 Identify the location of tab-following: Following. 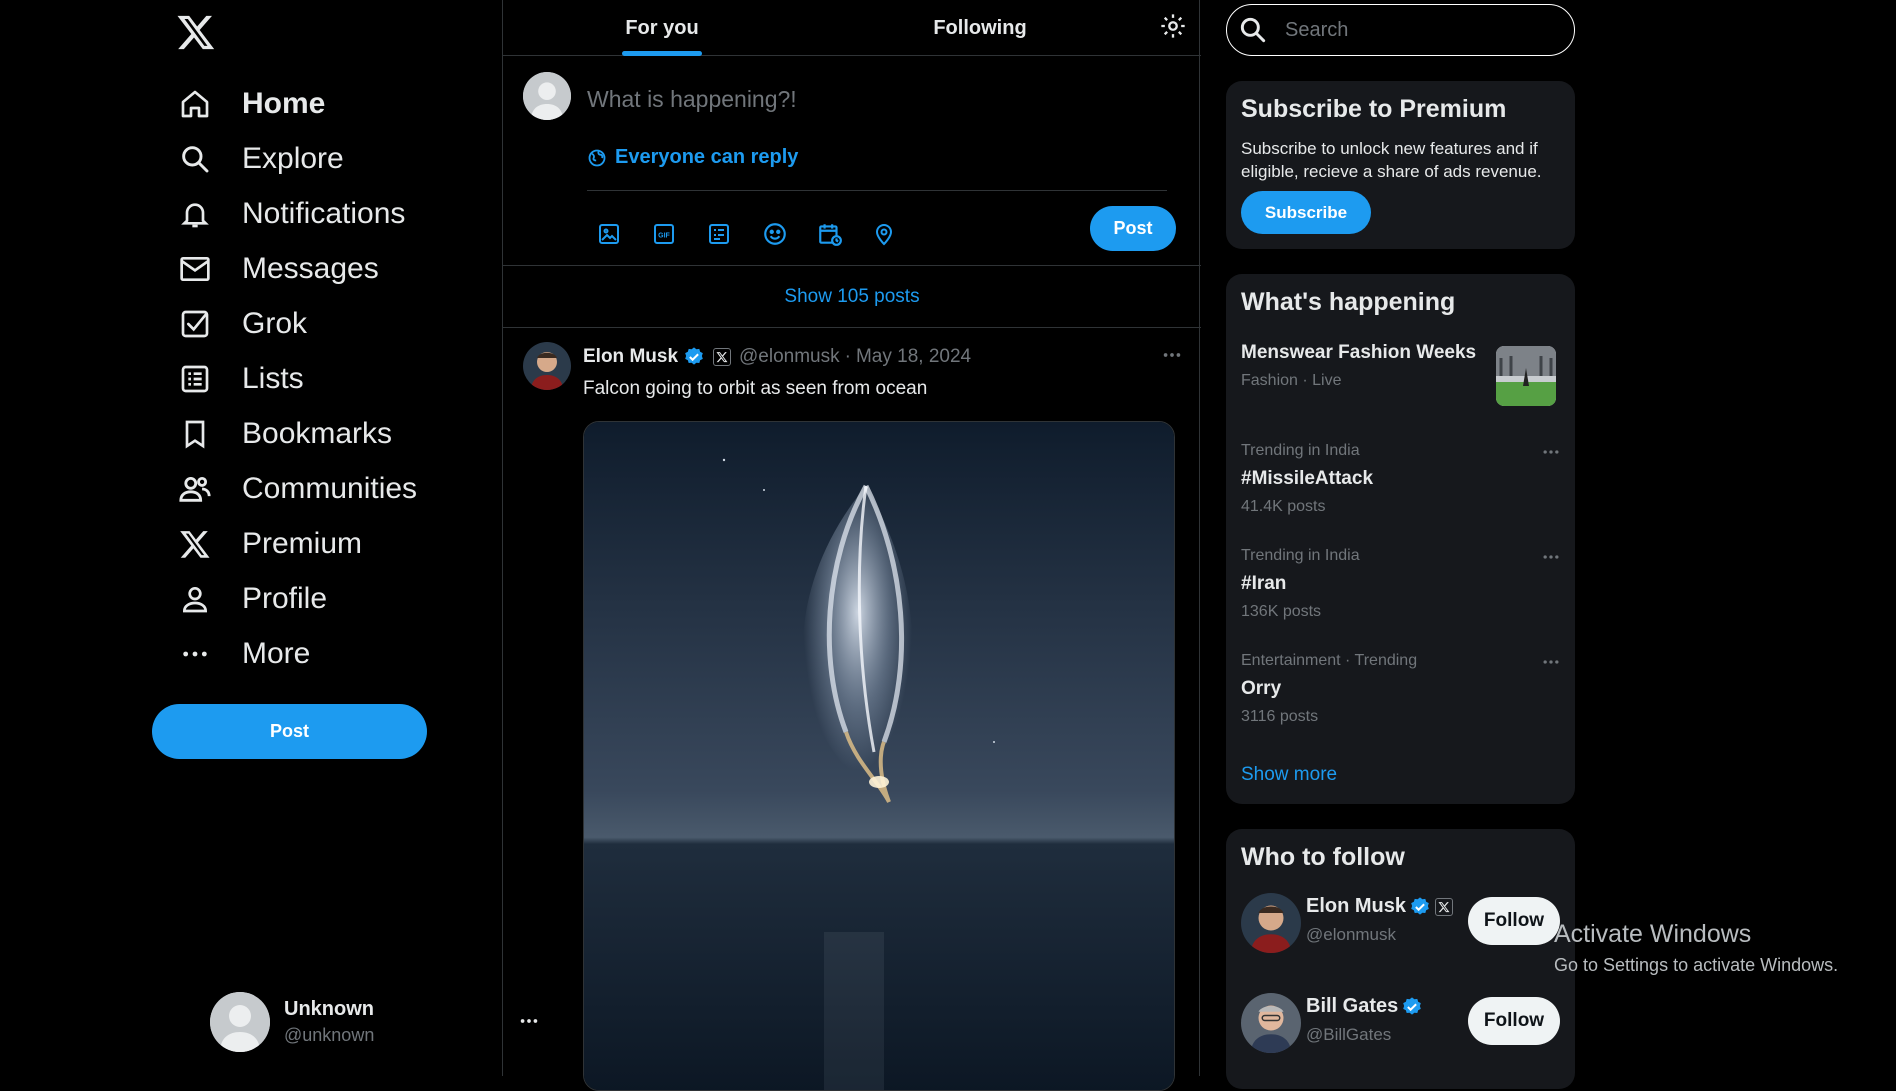
(980, 28).